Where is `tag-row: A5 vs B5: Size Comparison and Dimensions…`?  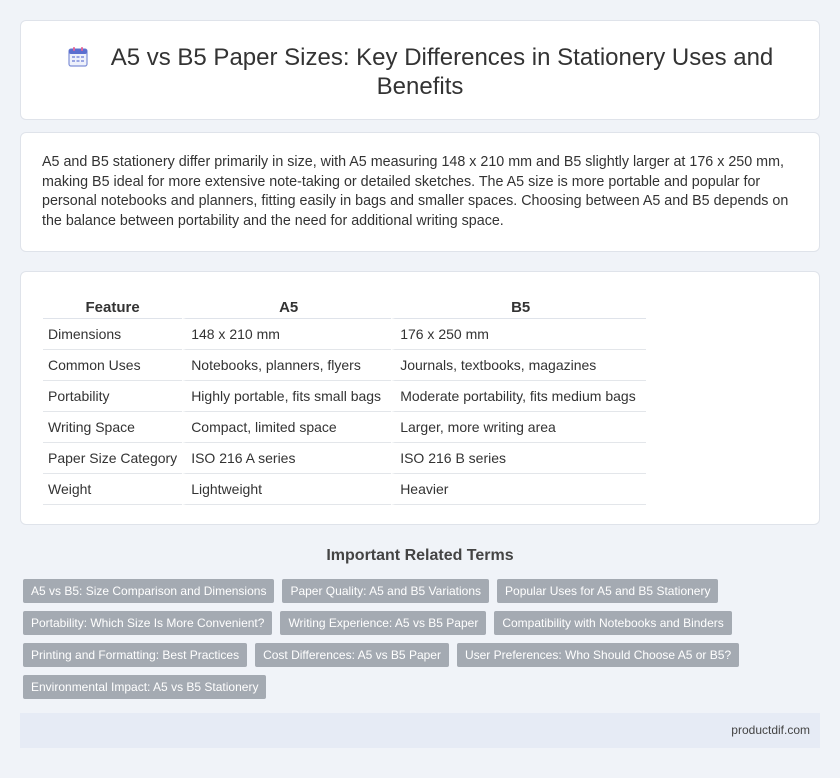
tag-row: A5 vs B5: Size Comparison and Dimensions… is located at coordinates (418, 591).